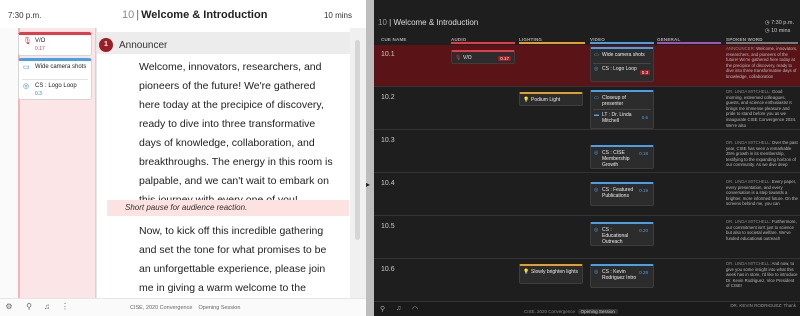 This screenshot has width=800, height=316. Describe the element at coordinates (223, 43) in the screenshot. I see `speaker-header: 1 Announcer` at that location.